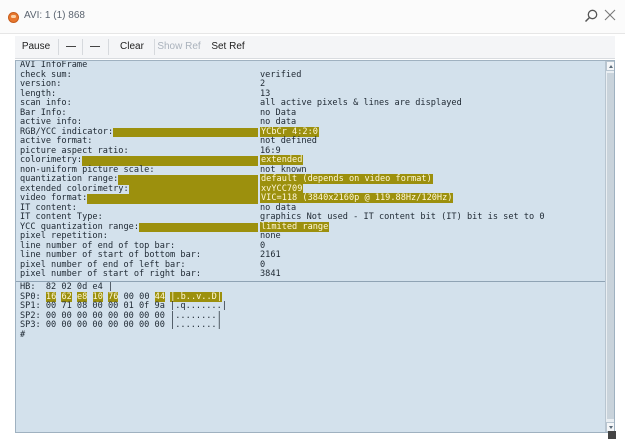  I want to click on field-value-text: extended, so click(282, 160).